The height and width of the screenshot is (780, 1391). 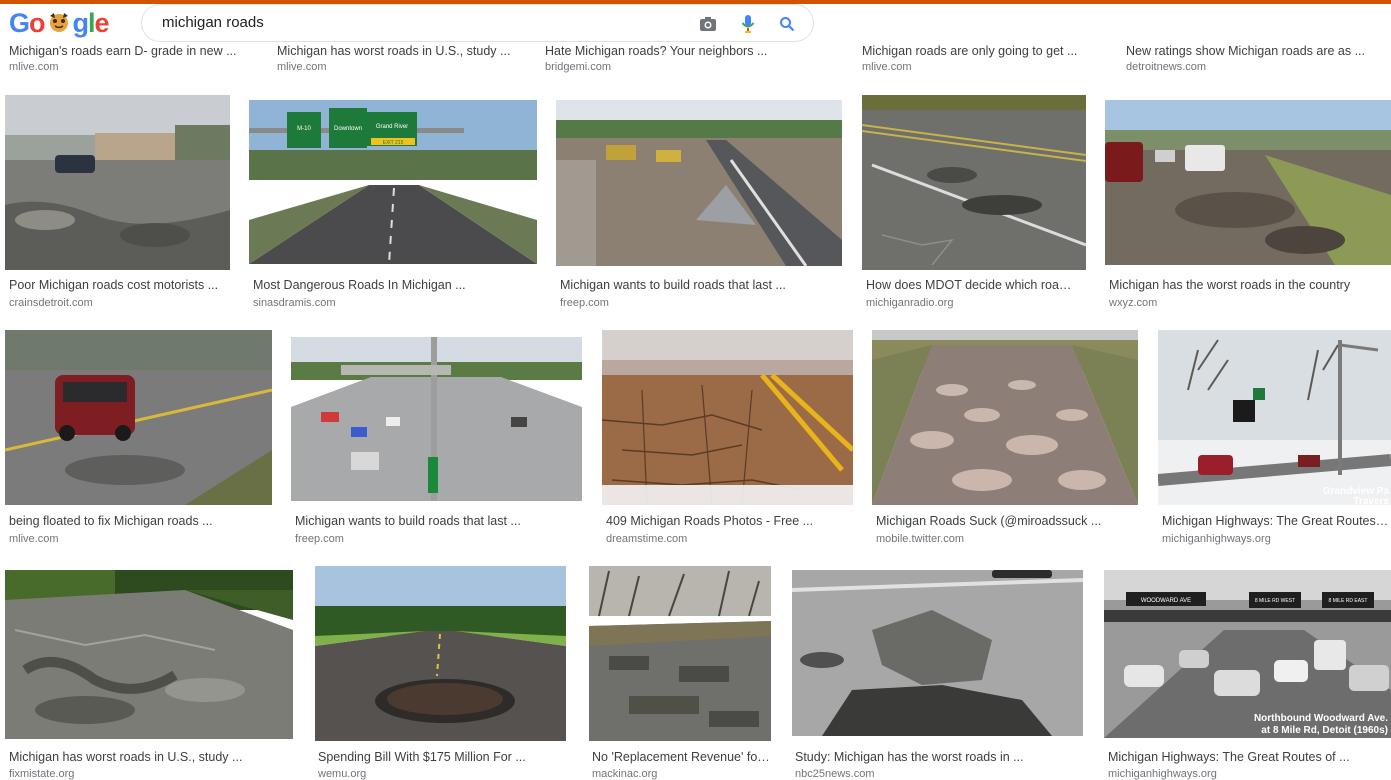 I want to click on camera-icon, so click(x=708, y=24).